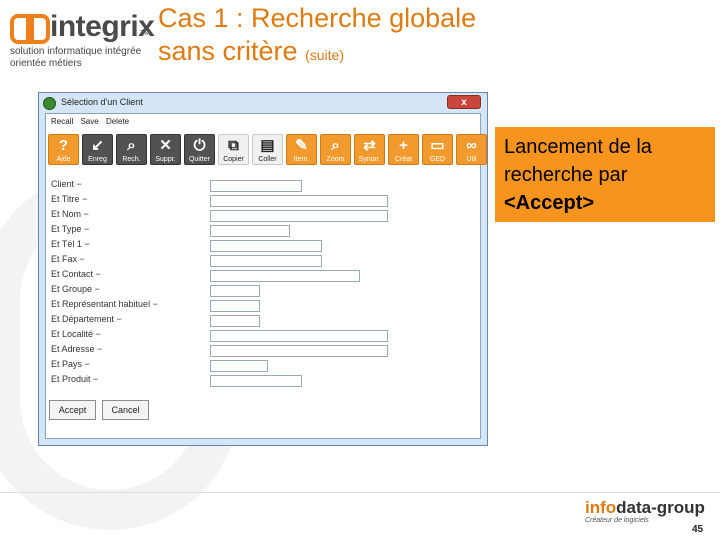  I want to click on toolbar-utility-button: ∞ Util, so click(471, 149).